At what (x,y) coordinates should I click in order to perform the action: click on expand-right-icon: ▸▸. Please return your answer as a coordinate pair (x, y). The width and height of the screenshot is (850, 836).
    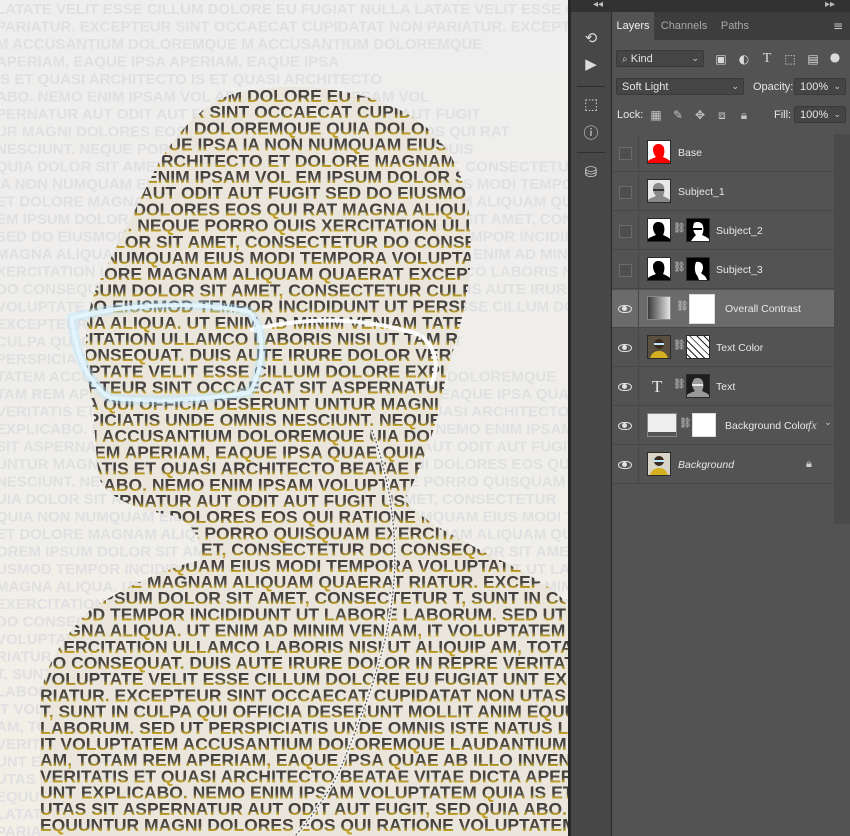
    Looking at the image, I should click on (830, 5).